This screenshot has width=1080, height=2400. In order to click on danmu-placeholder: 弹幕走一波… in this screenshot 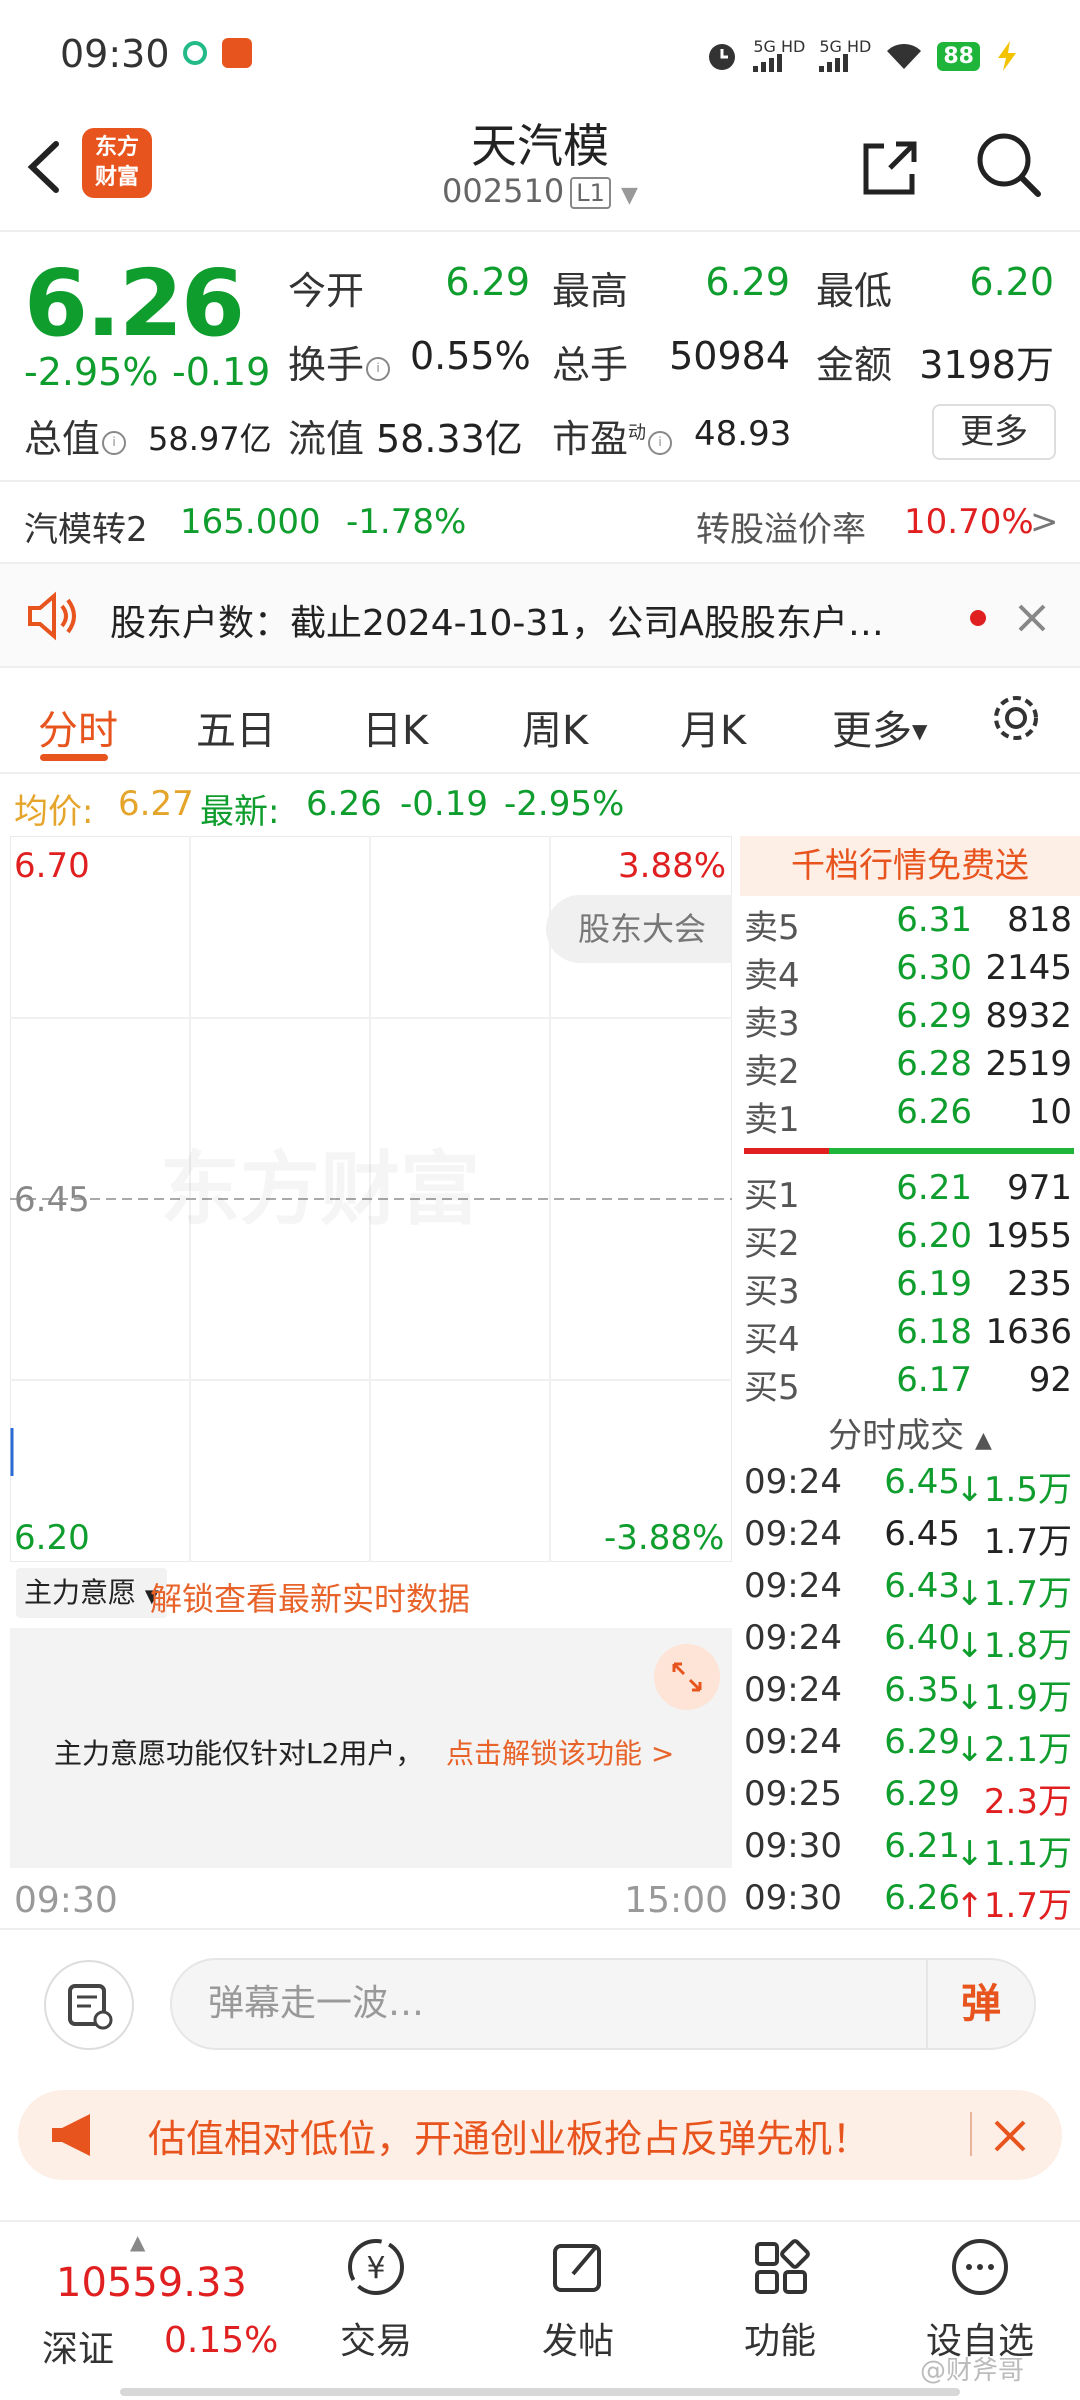, I will do `click(316, 2003)`.